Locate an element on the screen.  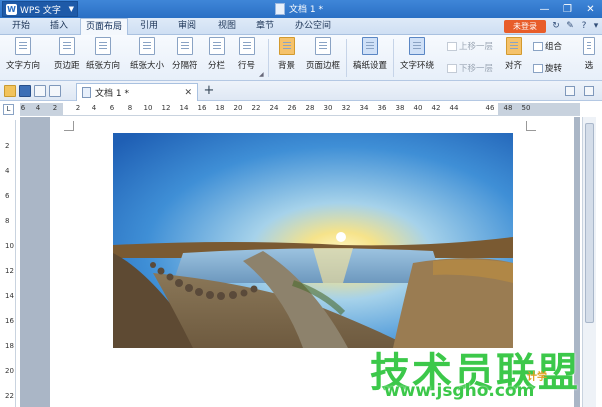
ruler-tab-selector: L is located at coordinates (8, 109).